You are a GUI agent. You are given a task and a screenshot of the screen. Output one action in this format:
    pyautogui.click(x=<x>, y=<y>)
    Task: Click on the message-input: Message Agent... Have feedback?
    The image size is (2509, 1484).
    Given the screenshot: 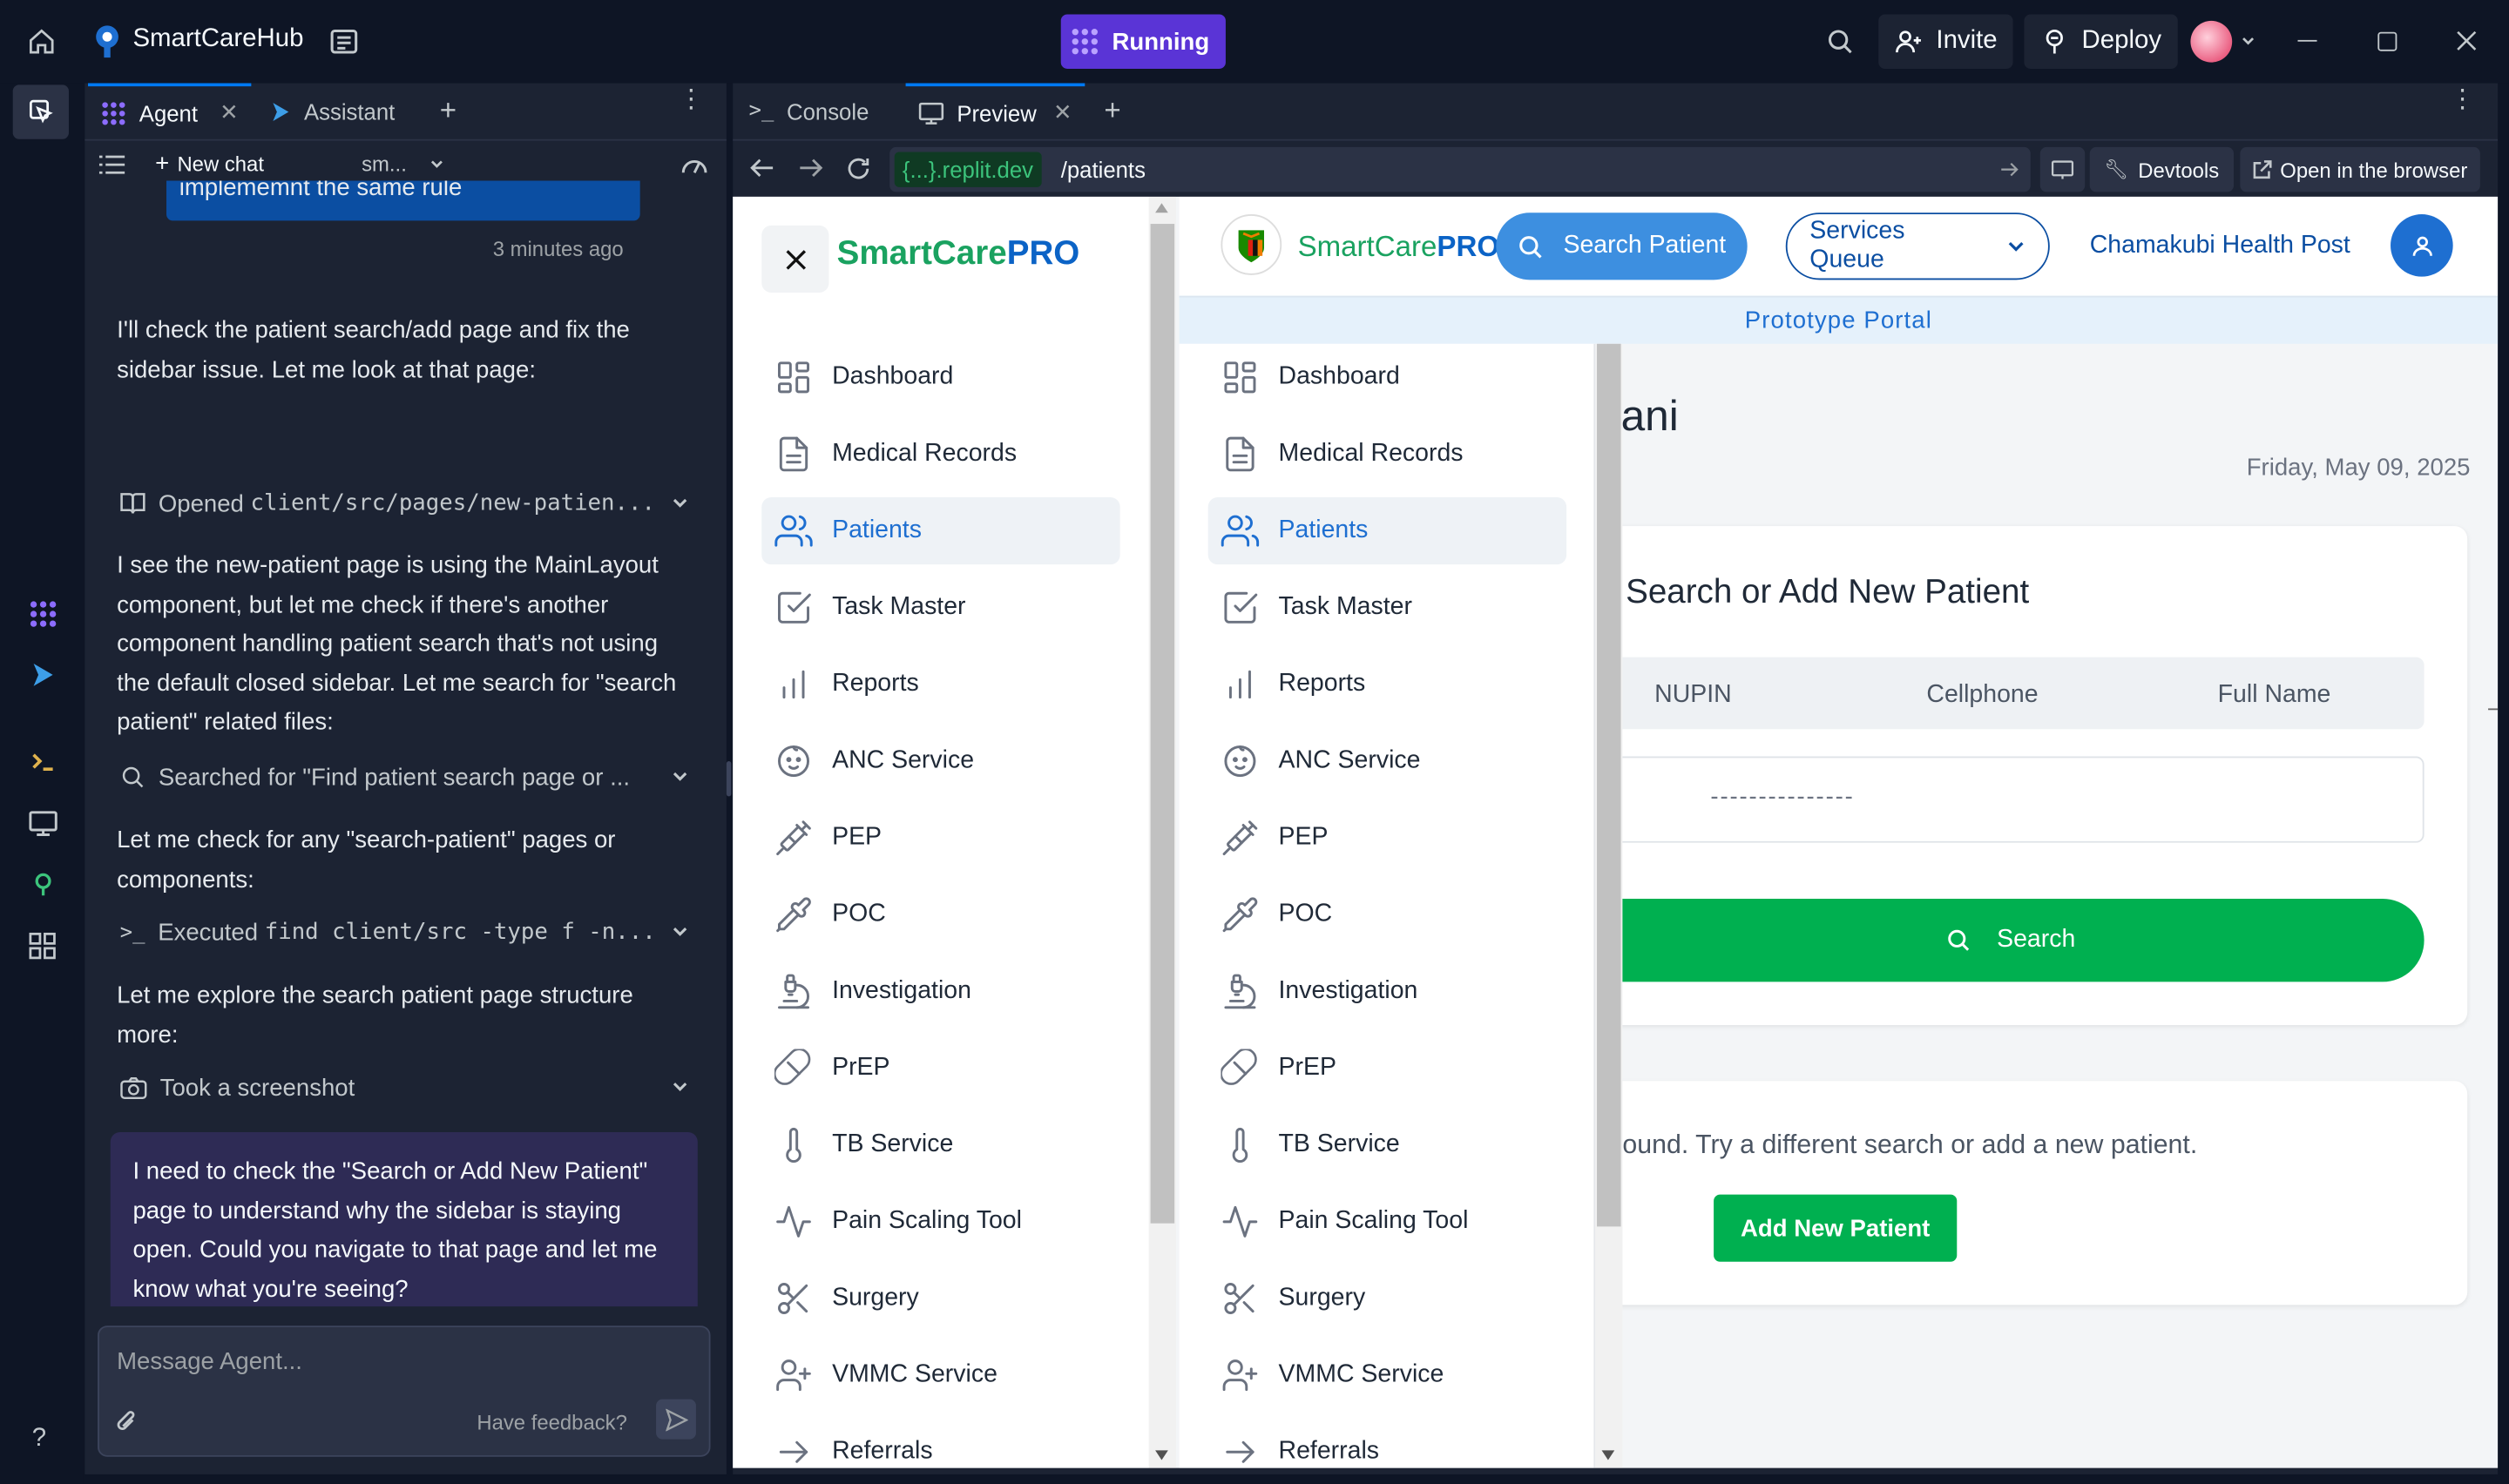 What is the action you would take?
    pyautogui.click(x=404, y=1391)
    